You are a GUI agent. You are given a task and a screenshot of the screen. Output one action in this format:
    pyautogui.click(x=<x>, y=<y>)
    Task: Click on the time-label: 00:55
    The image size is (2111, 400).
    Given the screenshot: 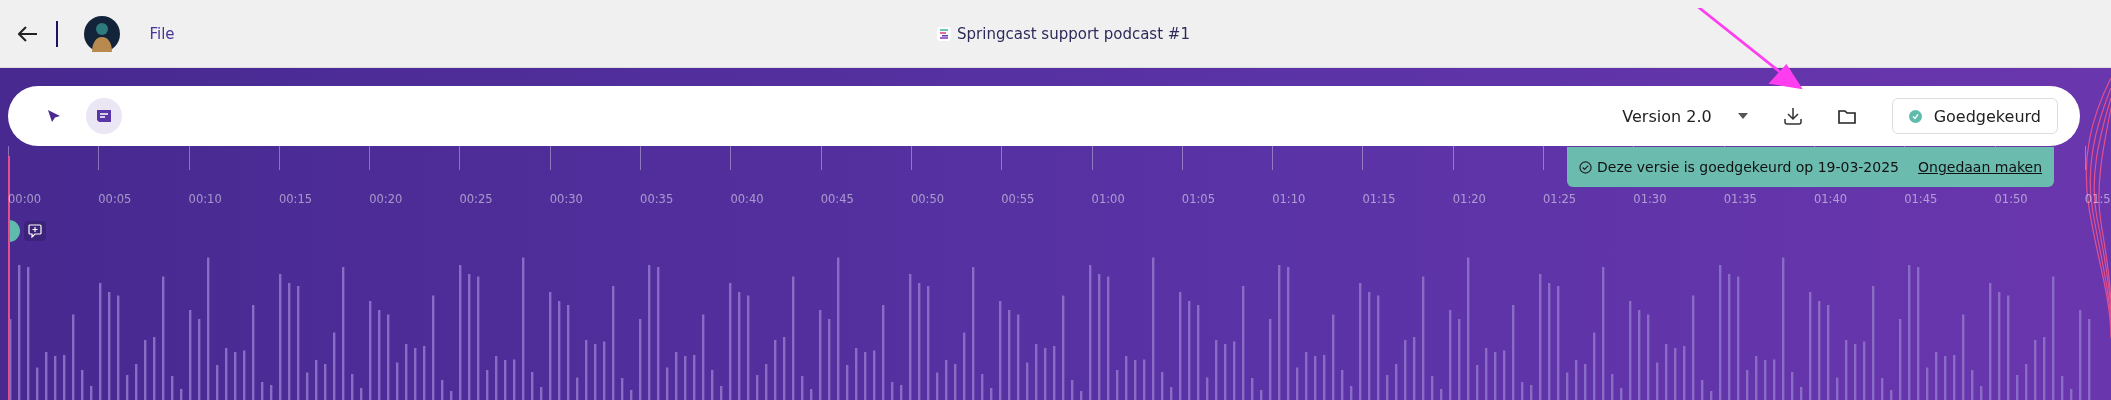 What is the action you would take?
    pyautogui.click(x=1018, y=199)
    